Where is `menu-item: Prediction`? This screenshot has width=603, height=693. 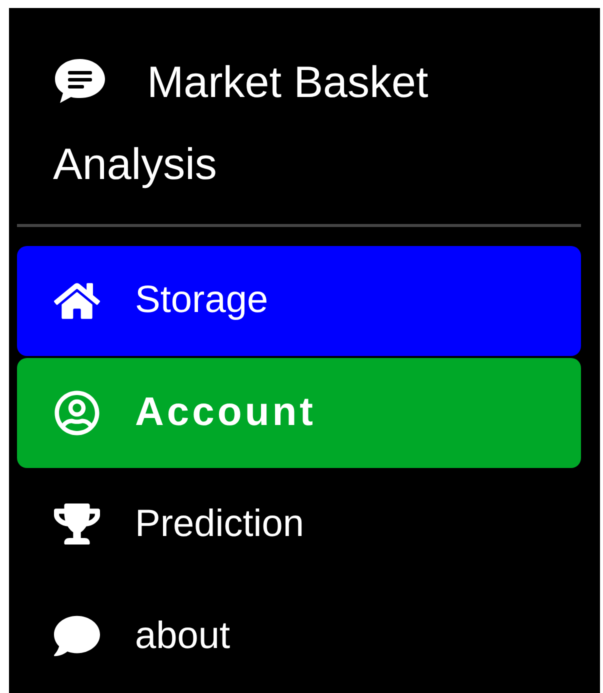 menu-item: Prediction is located at coordinates (299, 525).